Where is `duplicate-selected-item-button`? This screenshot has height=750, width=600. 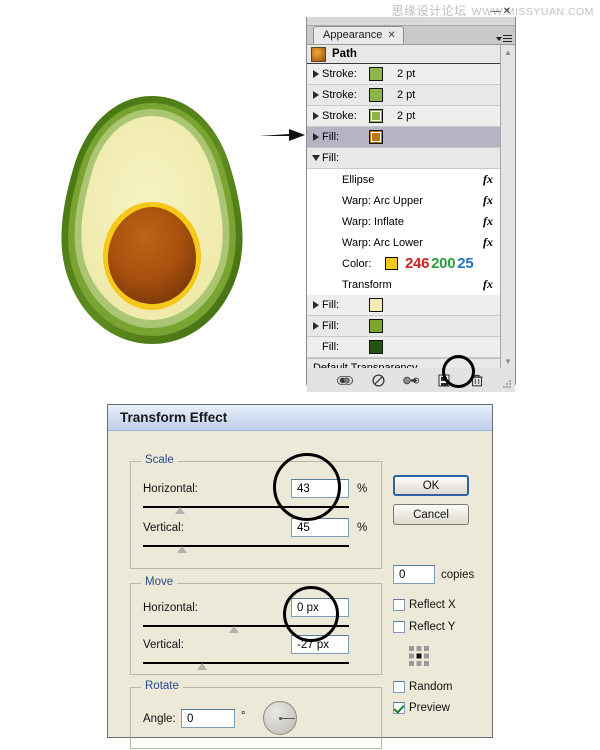 duplicate-selected-item-button is located at coordinates (444, 380).